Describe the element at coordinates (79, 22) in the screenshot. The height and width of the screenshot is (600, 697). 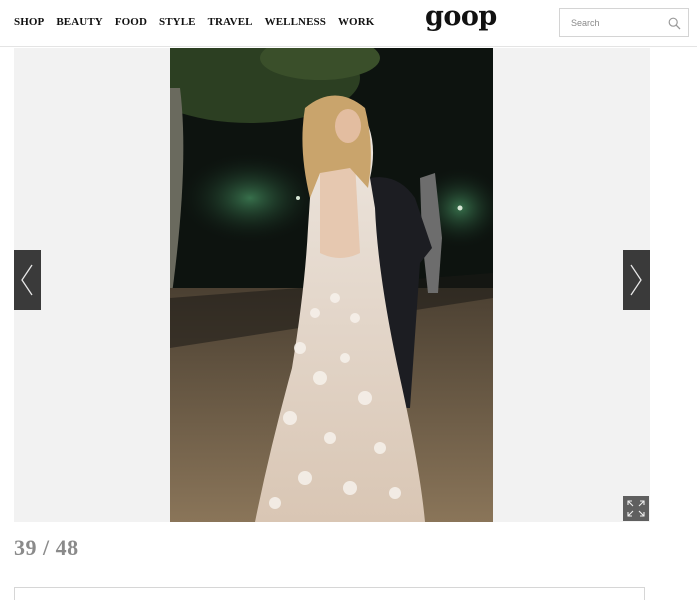
I see `nav-item-beauty: BEAUTY` at that location.